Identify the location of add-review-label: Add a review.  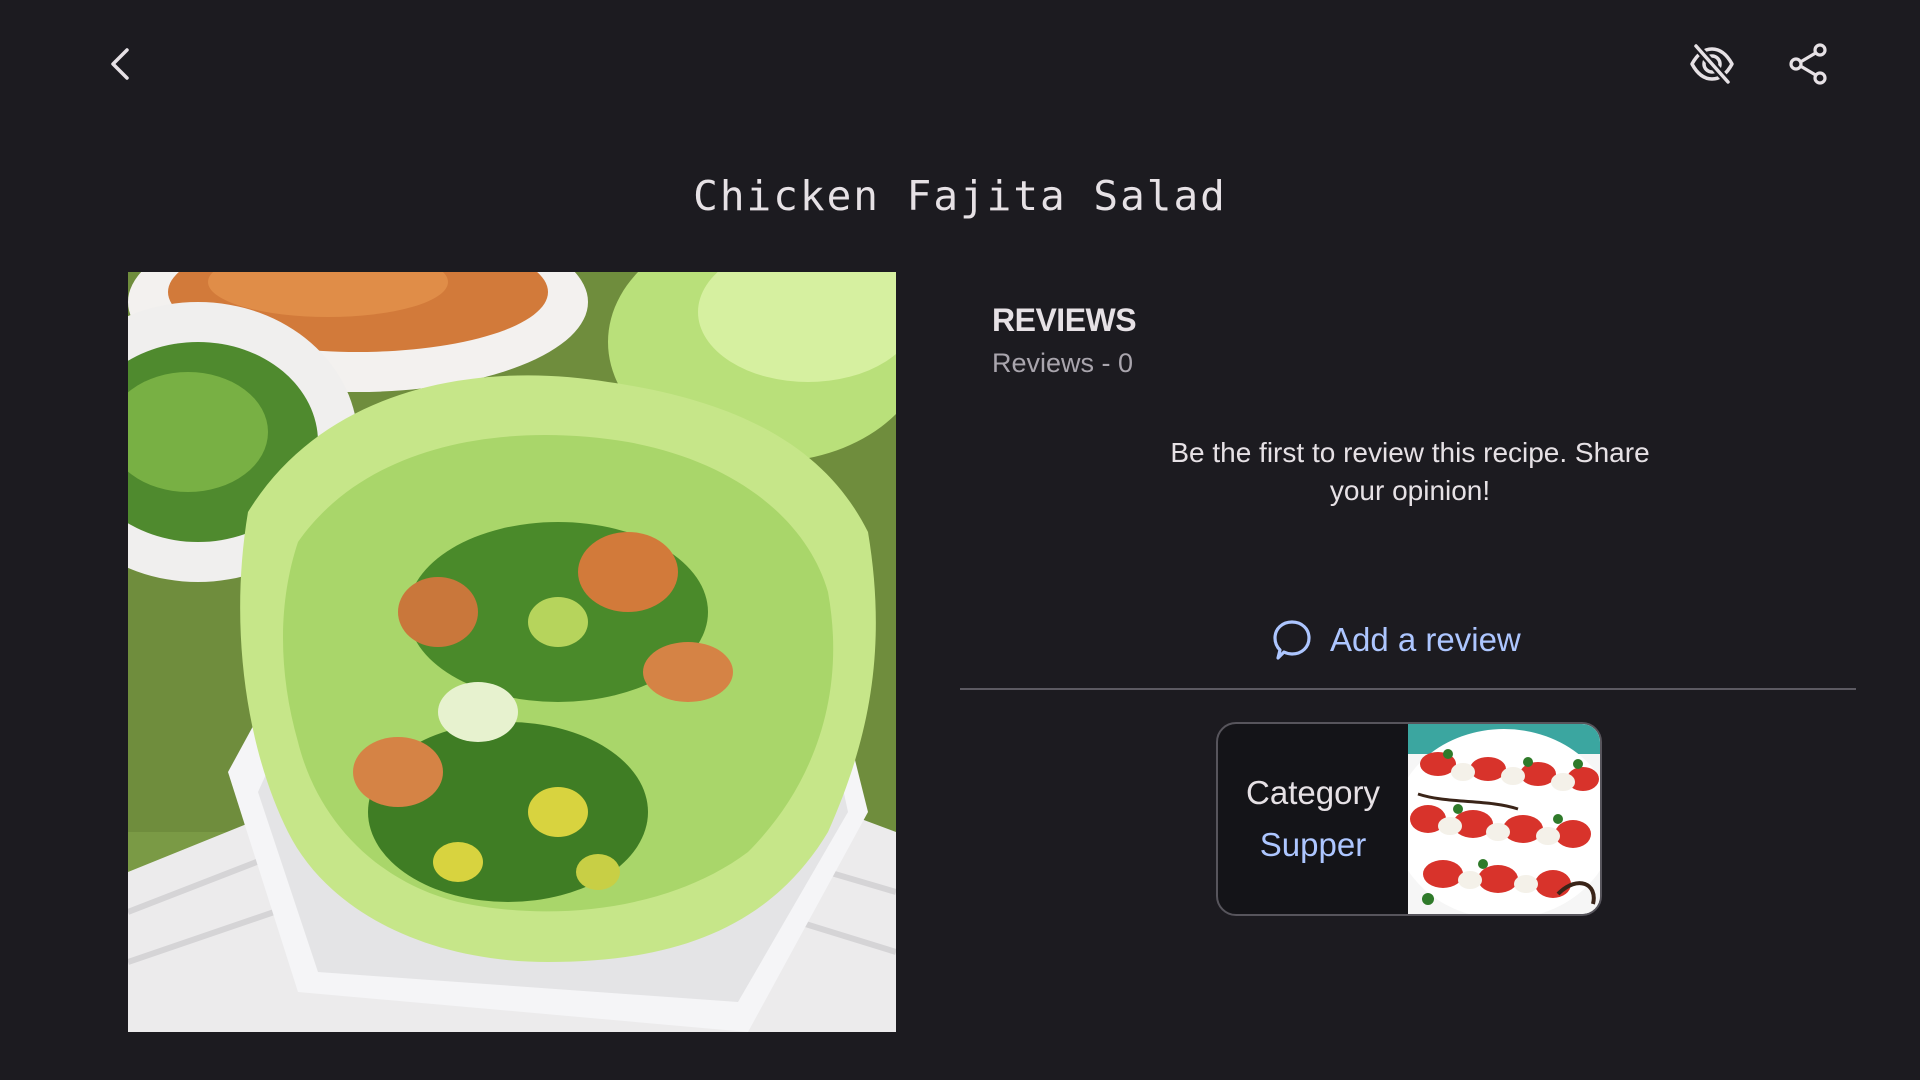
(1425, 639).